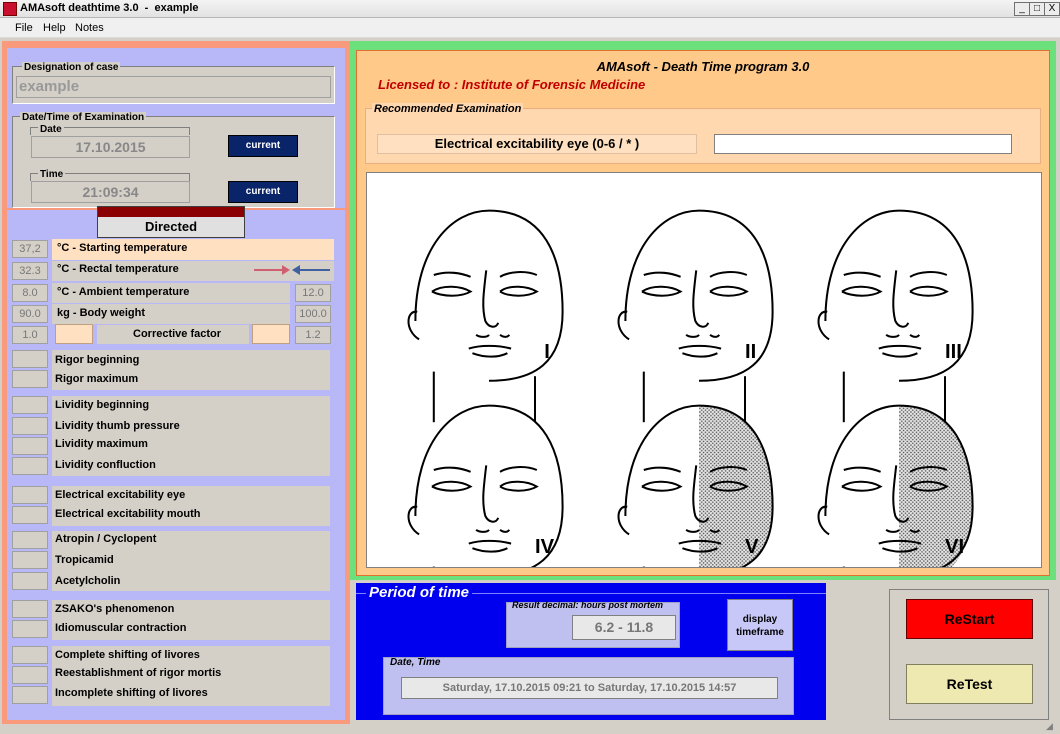 The height and width of the screenshot is (734, 1060). Describe the element at coordinates (313, 314) in the screenshot. I see `body-weight-right: 100.0` at that location.